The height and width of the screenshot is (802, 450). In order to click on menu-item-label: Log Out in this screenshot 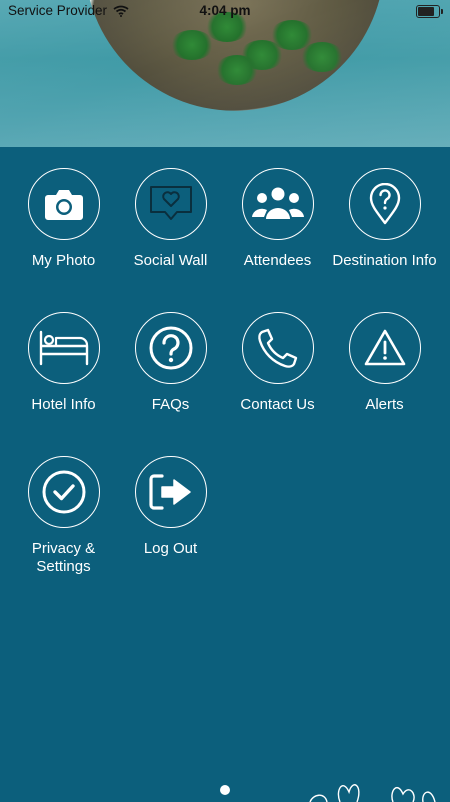, I will do `click(170, 548)`.